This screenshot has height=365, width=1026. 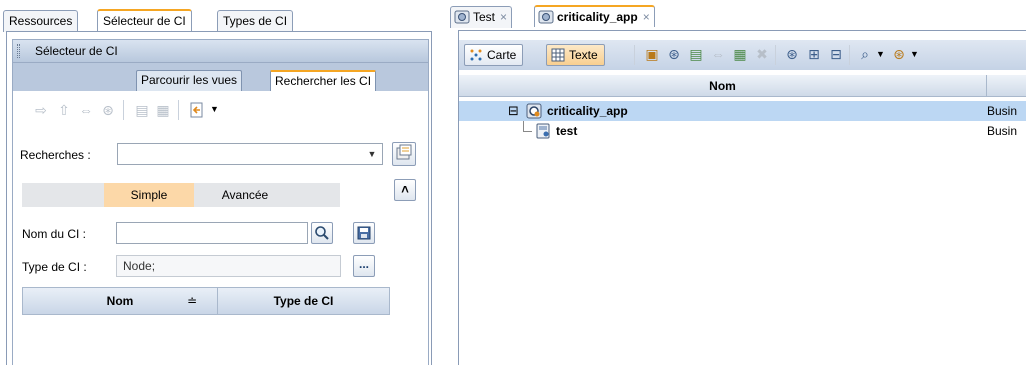 I want to click on tab-criticality-app: criticality_app ×, so click(x=594, y=16).